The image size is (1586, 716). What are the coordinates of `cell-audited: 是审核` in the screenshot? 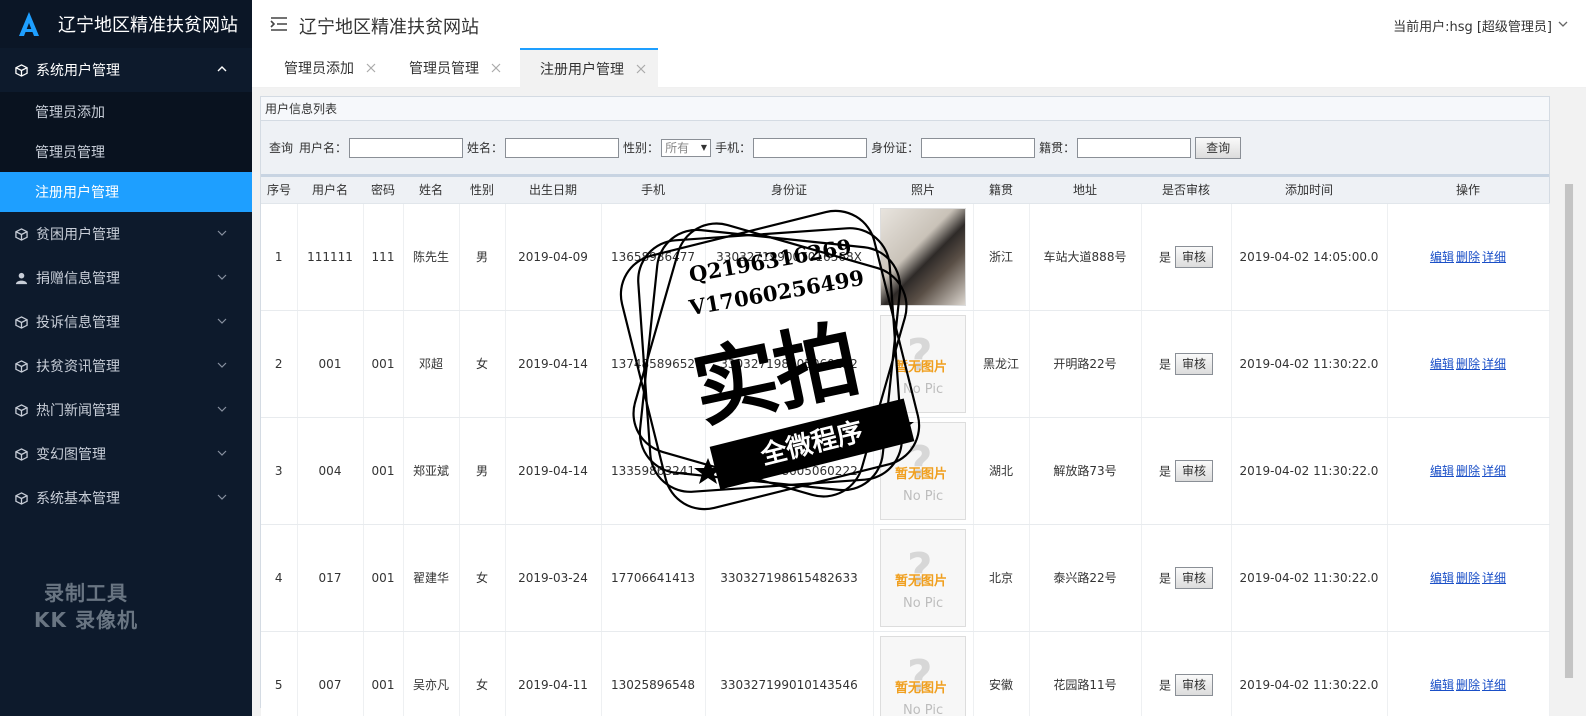 It's located at (1186, 471).